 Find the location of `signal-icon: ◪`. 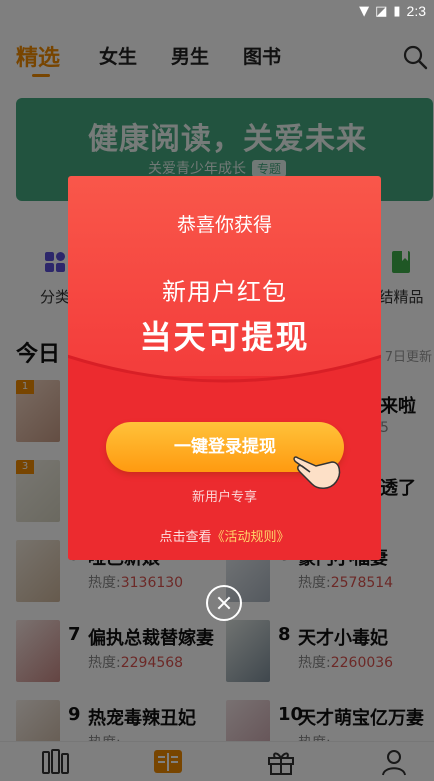

signal-icon: ◪ is located at coordinates (381, 11).